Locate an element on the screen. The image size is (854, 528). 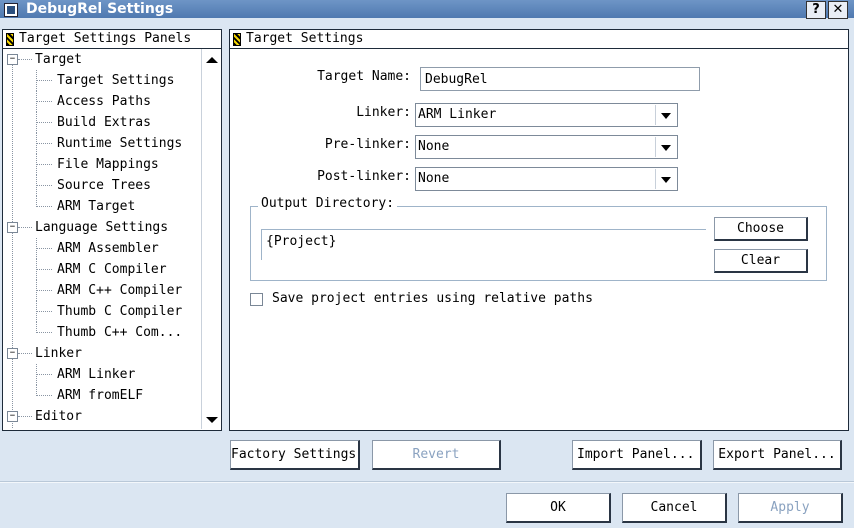
tree-leaf-item: Source Trees is located at coordinates (104, 185).